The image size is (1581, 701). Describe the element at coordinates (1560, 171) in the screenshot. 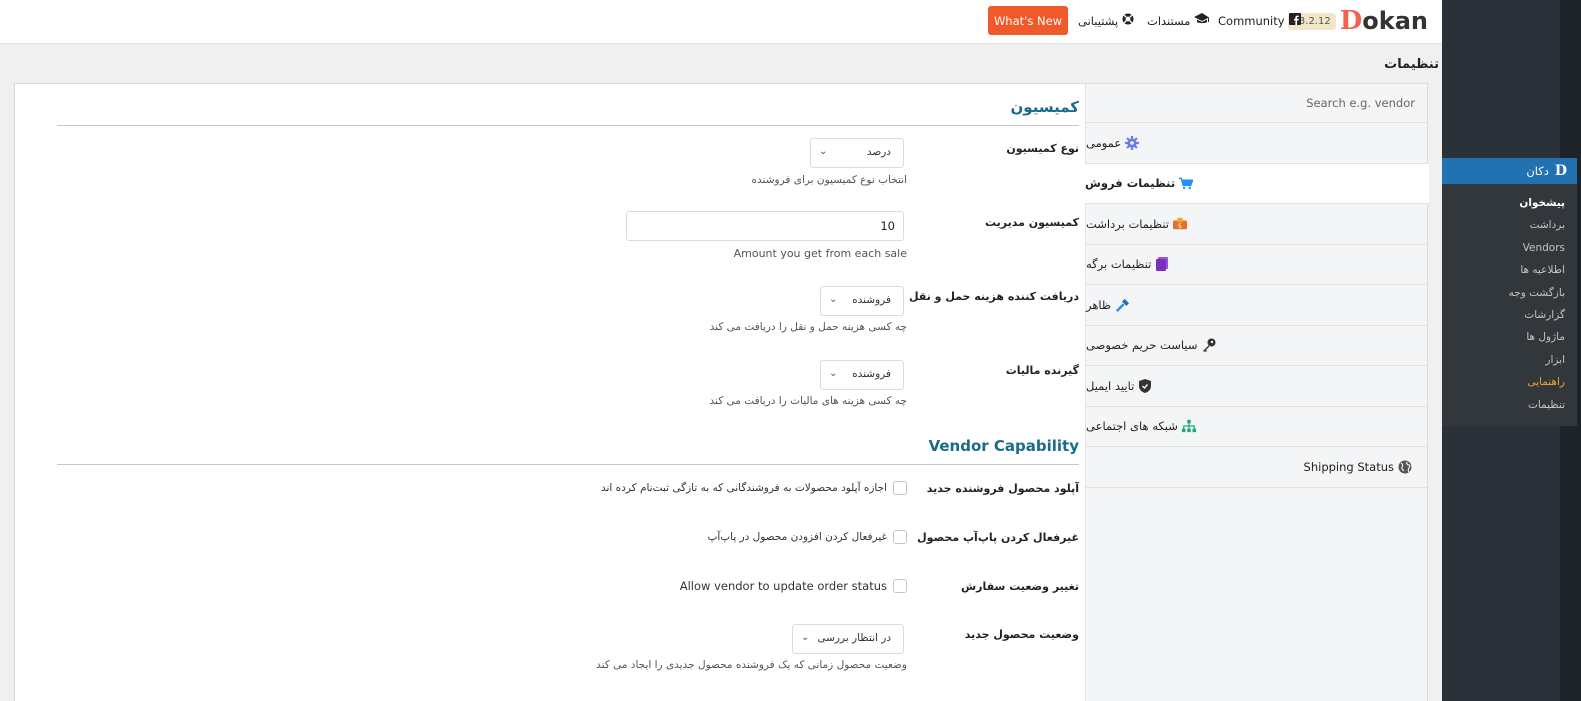

I see `dokan-menu-icon: D` at that location.